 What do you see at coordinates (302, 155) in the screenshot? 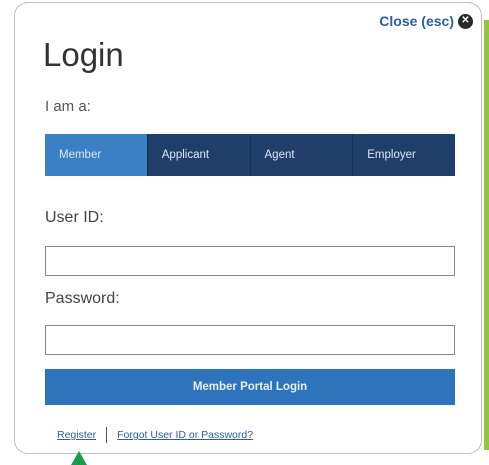
I see `tab-agent: Agent` at bounding box center [302, 155].